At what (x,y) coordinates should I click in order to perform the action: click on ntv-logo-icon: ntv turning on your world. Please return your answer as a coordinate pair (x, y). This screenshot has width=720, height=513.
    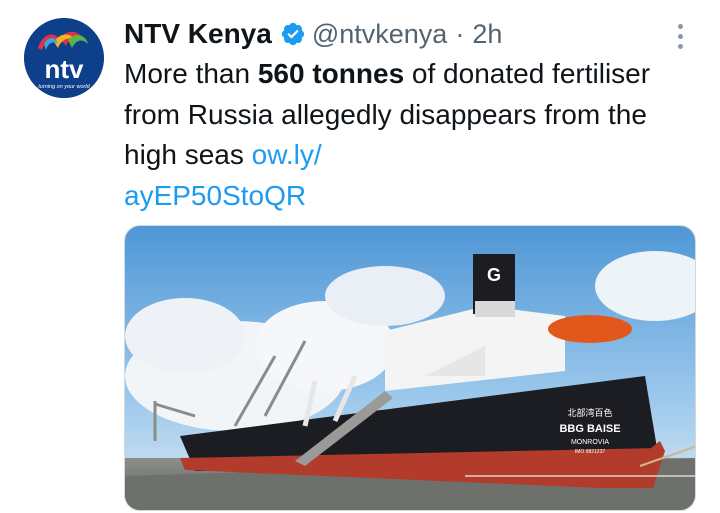
    Looking at the image, I should click on (64, 58).